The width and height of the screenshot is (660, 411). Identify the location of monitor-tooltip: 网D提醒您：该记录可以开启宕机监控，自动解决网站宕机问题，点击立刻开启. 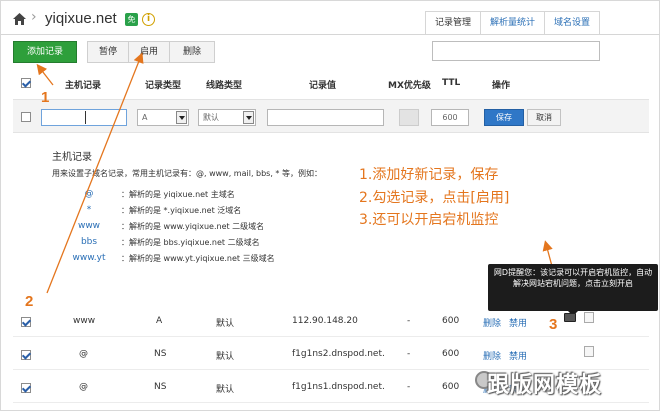
(573, 290).